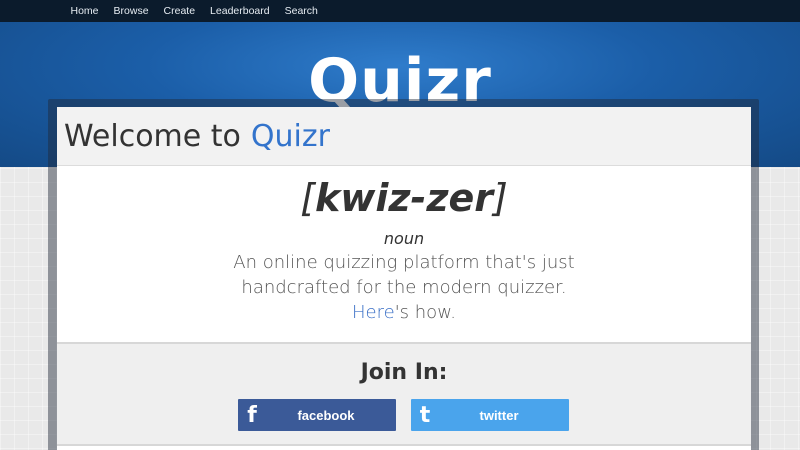  Describe the element at coordinates (404, 238) in the screenshot. I see `part-of-speech: noun` at that location.